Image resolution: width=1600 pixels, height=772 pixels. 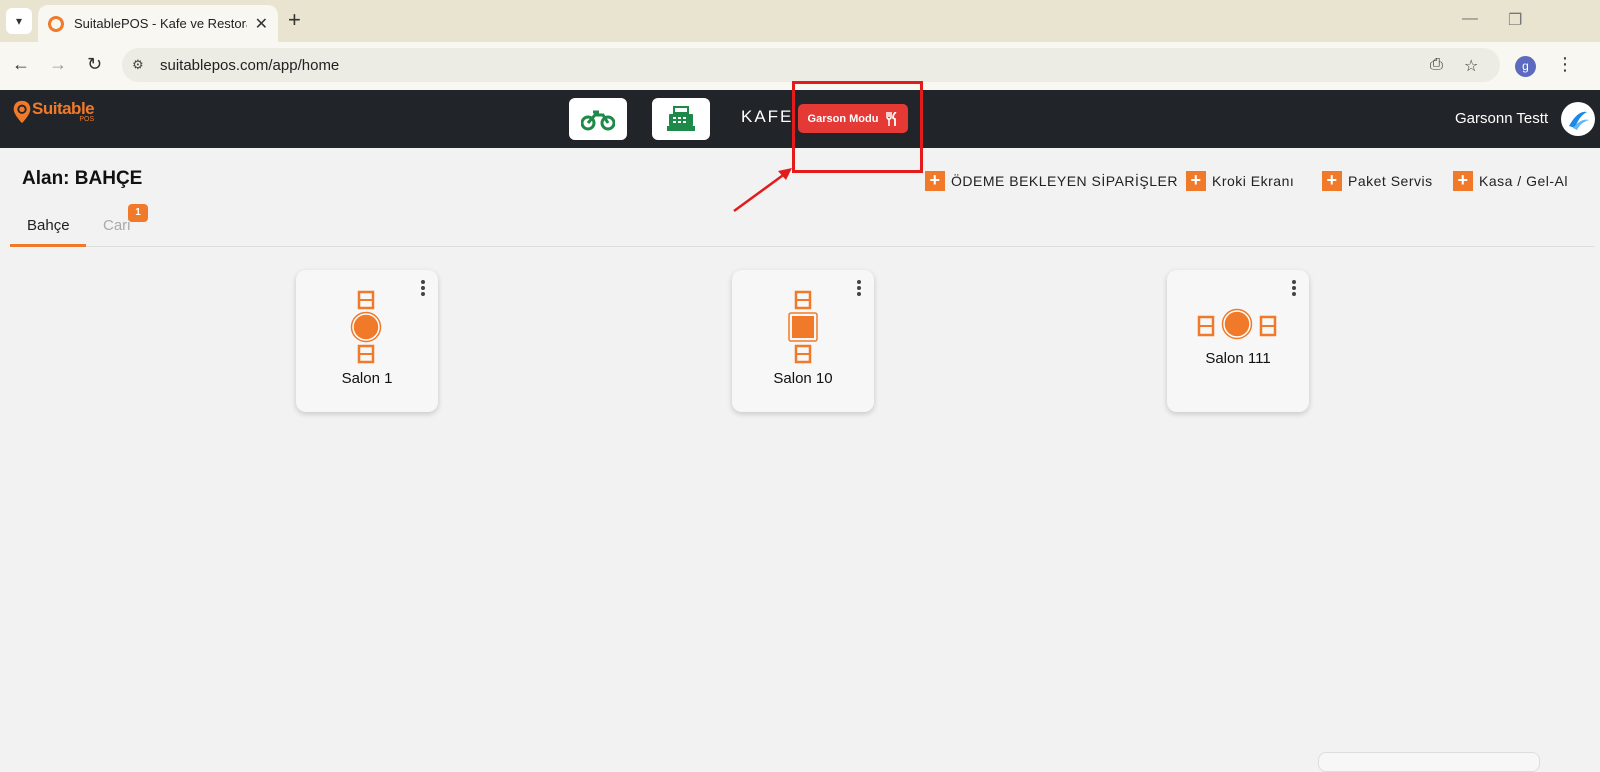 I want to click on tab-title: SuitablePOS - Kafe ve Restoran, so click(x=160, y=23).